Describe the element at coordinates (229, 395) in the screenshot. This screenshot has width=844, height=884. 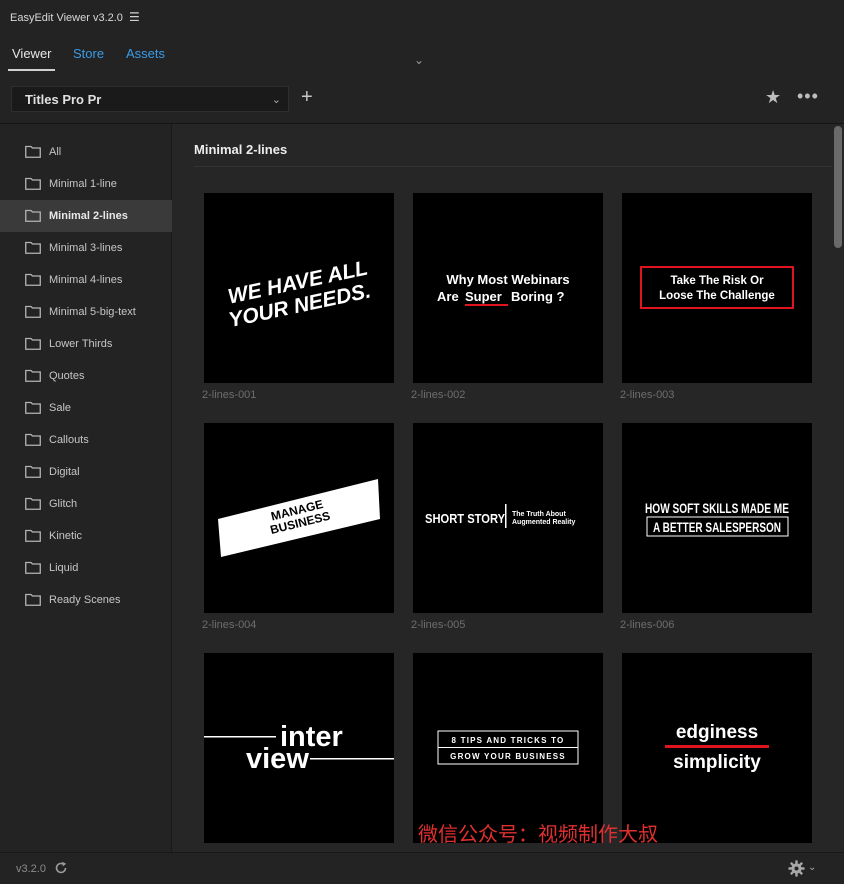
I see `template-caption: 2-lines-001` at that location.